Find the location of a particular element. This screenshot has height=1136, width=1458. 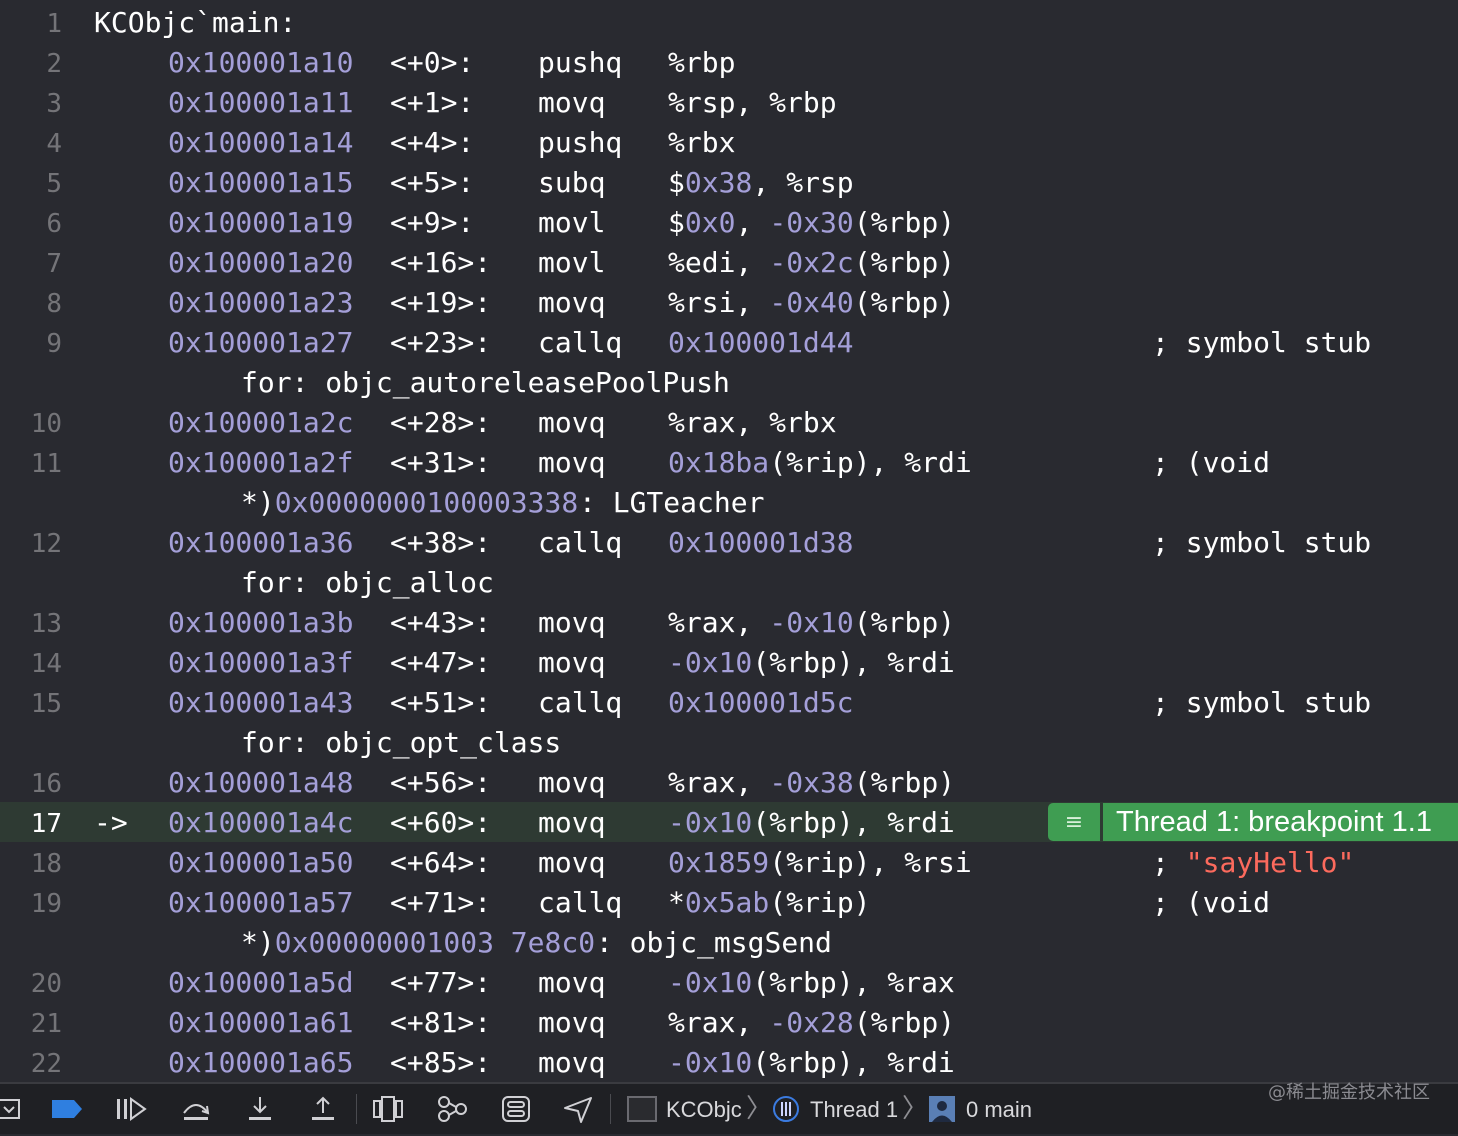

instruction-operand: %rax, %rbx is located at coordinates (752, 422).